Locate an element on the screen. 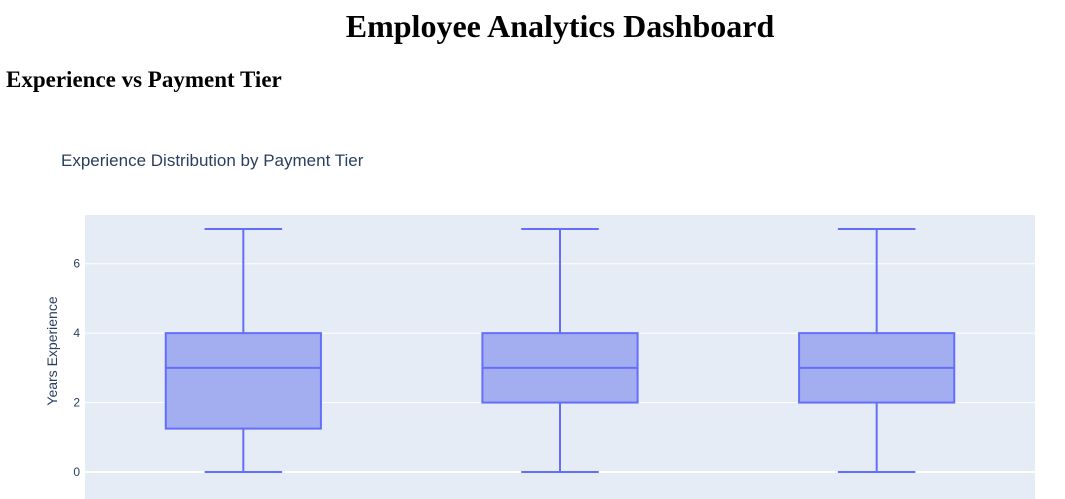 Image resolution: width=1065 pixels, height=499 pixels. y-axis-label: Years Experience is located at coordinates (52, 350).